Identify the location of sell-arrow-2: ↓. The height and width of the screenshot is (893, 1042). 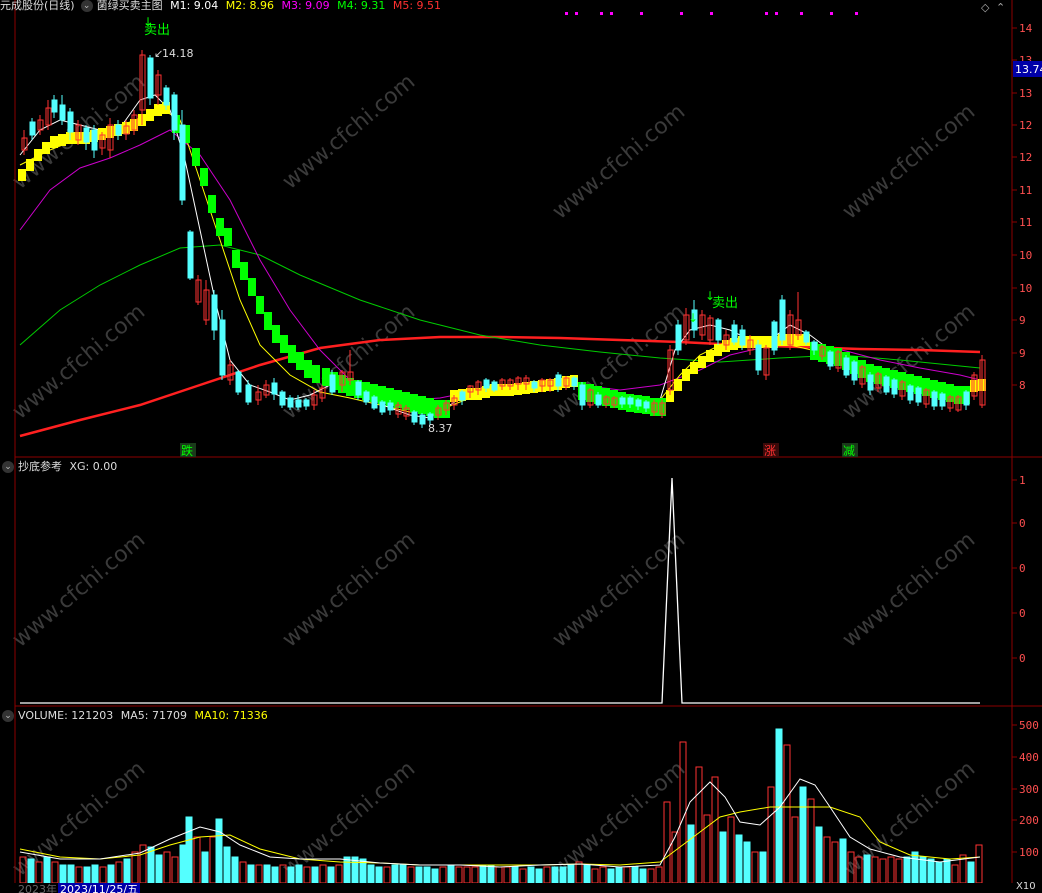
(710, 296).